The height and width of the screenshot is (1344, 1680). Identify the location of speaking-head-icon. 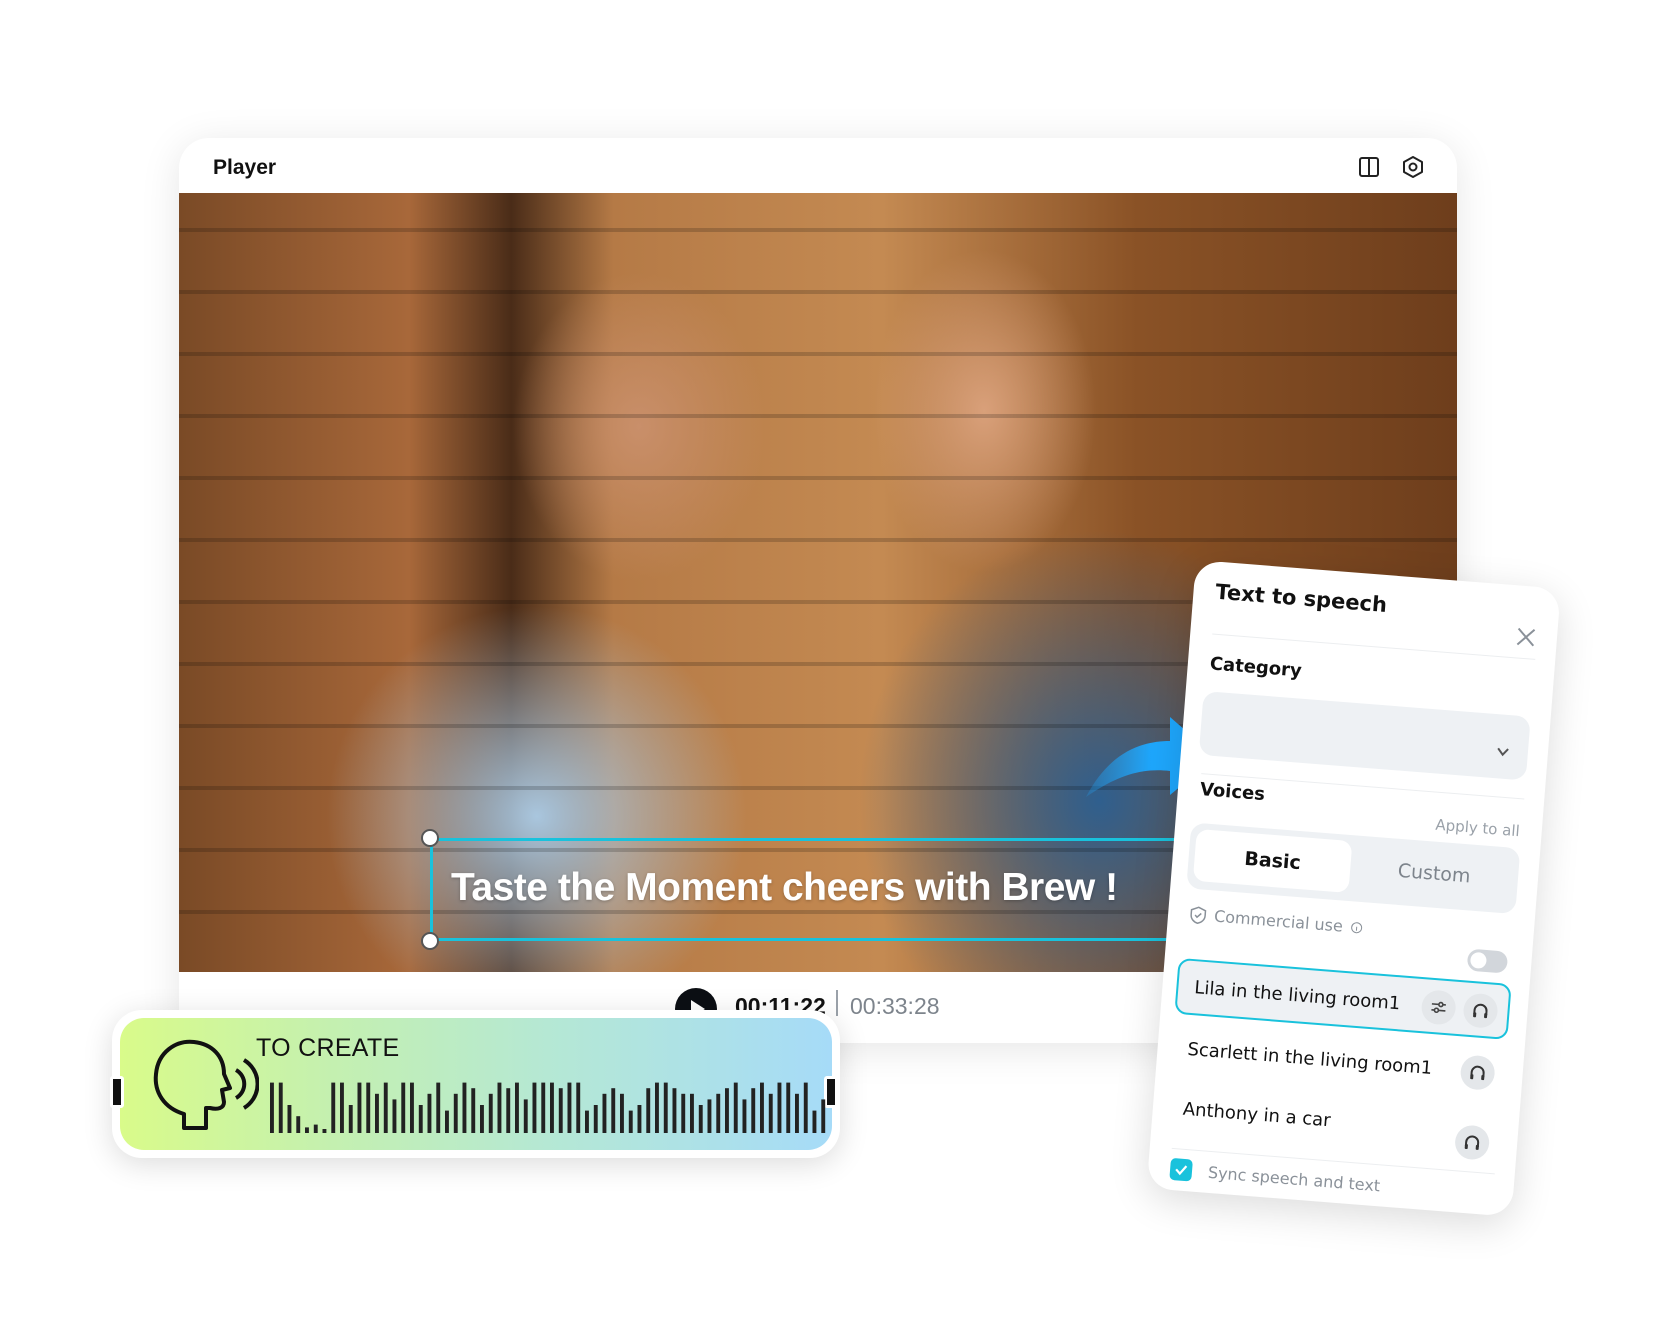
(206, 1084).